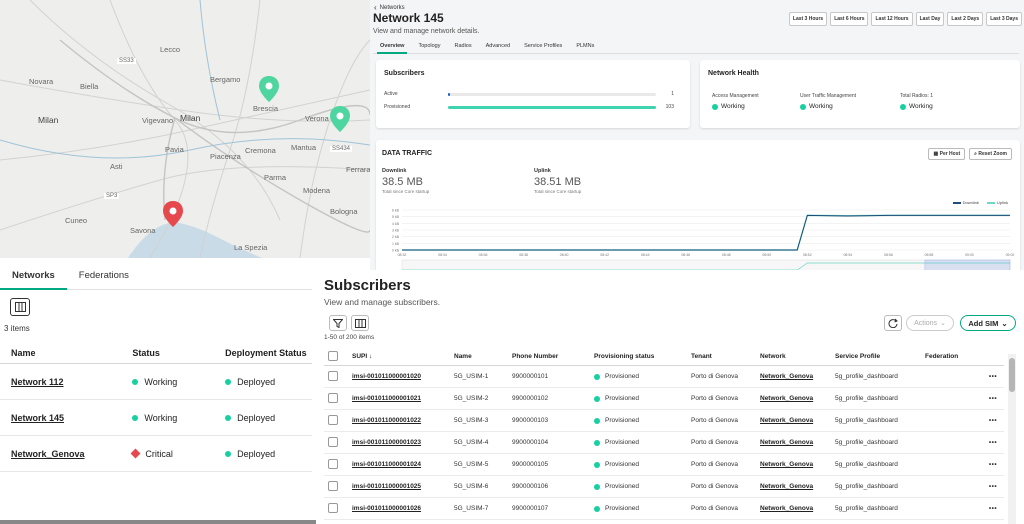  What do you see at coordinates (104, 277) in the screenshot?
I see `tab-federations: Federations` at bounding box center [104, 277].